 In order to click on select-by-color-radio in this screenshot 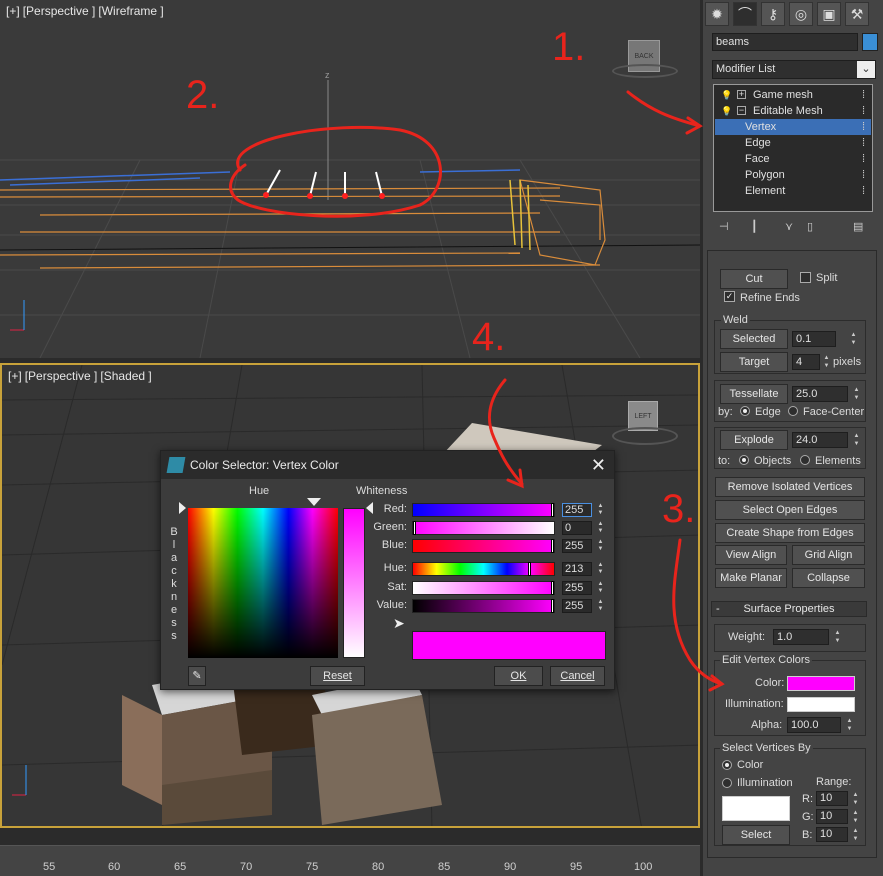, I will do `click(727, 765)`.